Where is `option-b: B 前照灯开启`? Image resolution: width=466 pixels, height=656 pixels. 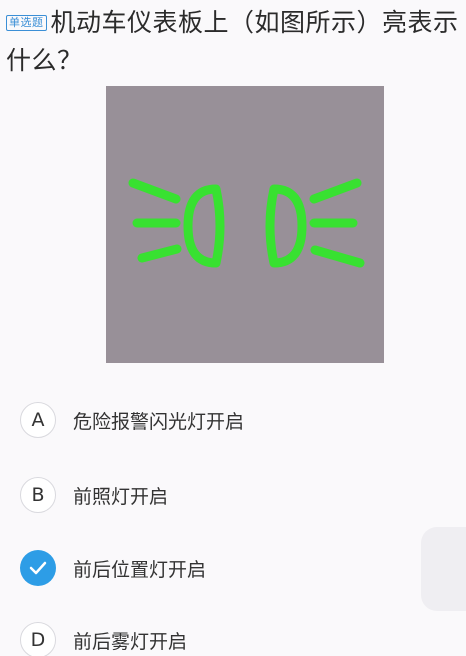
option-b: B 前照灯开启 is located at coordinates (230, 495).